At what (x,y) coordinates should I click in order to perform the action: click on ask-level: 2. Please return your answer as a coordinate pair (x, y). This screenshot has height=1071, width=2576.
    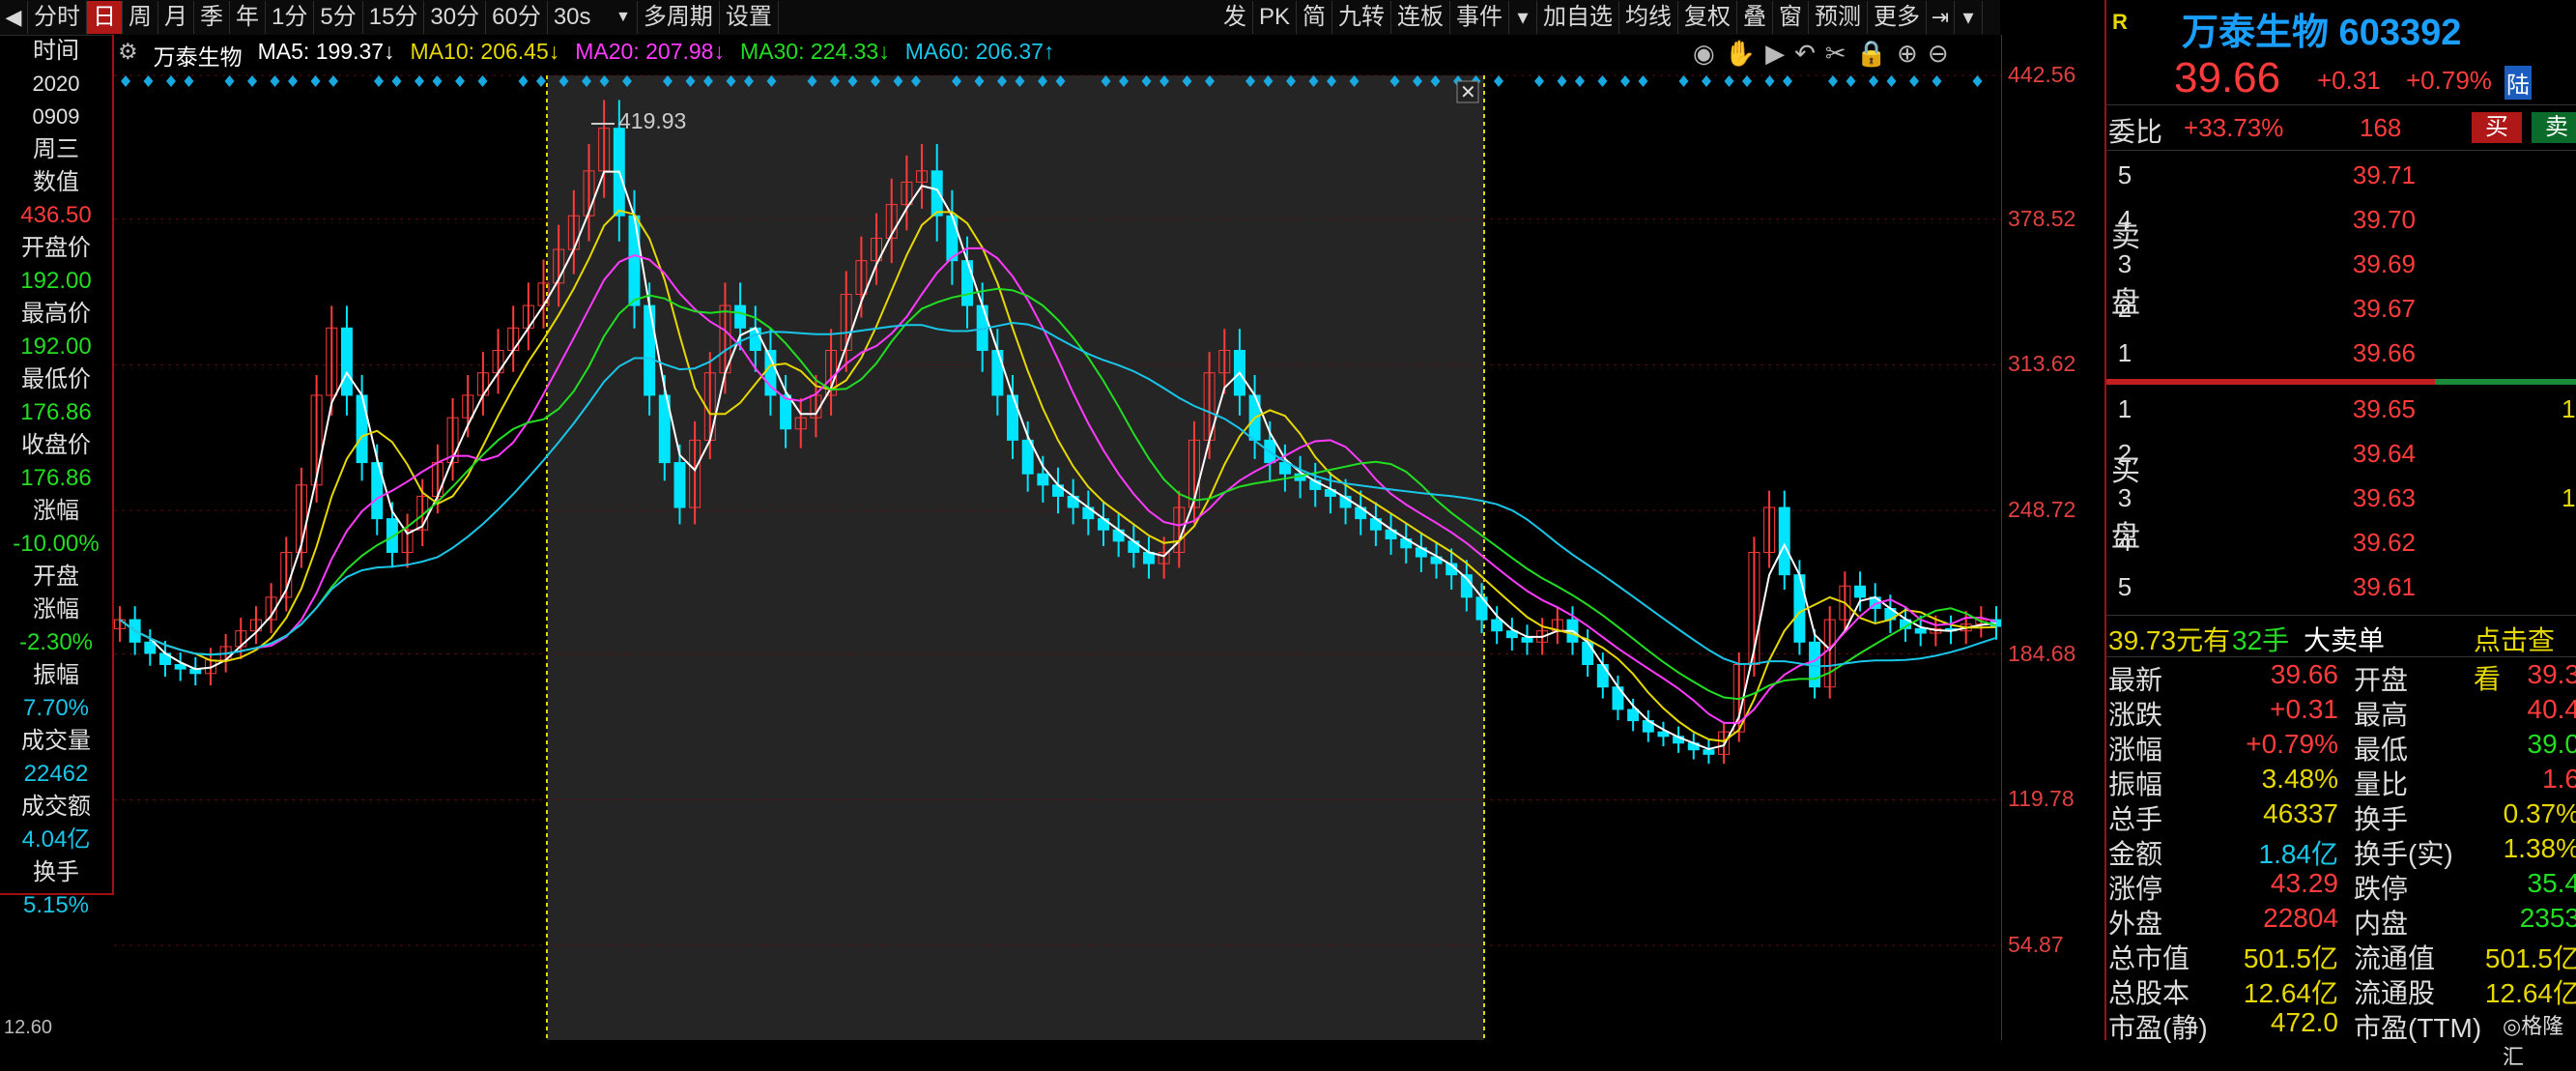
    Looking at the image, I should click on (2124, 308).